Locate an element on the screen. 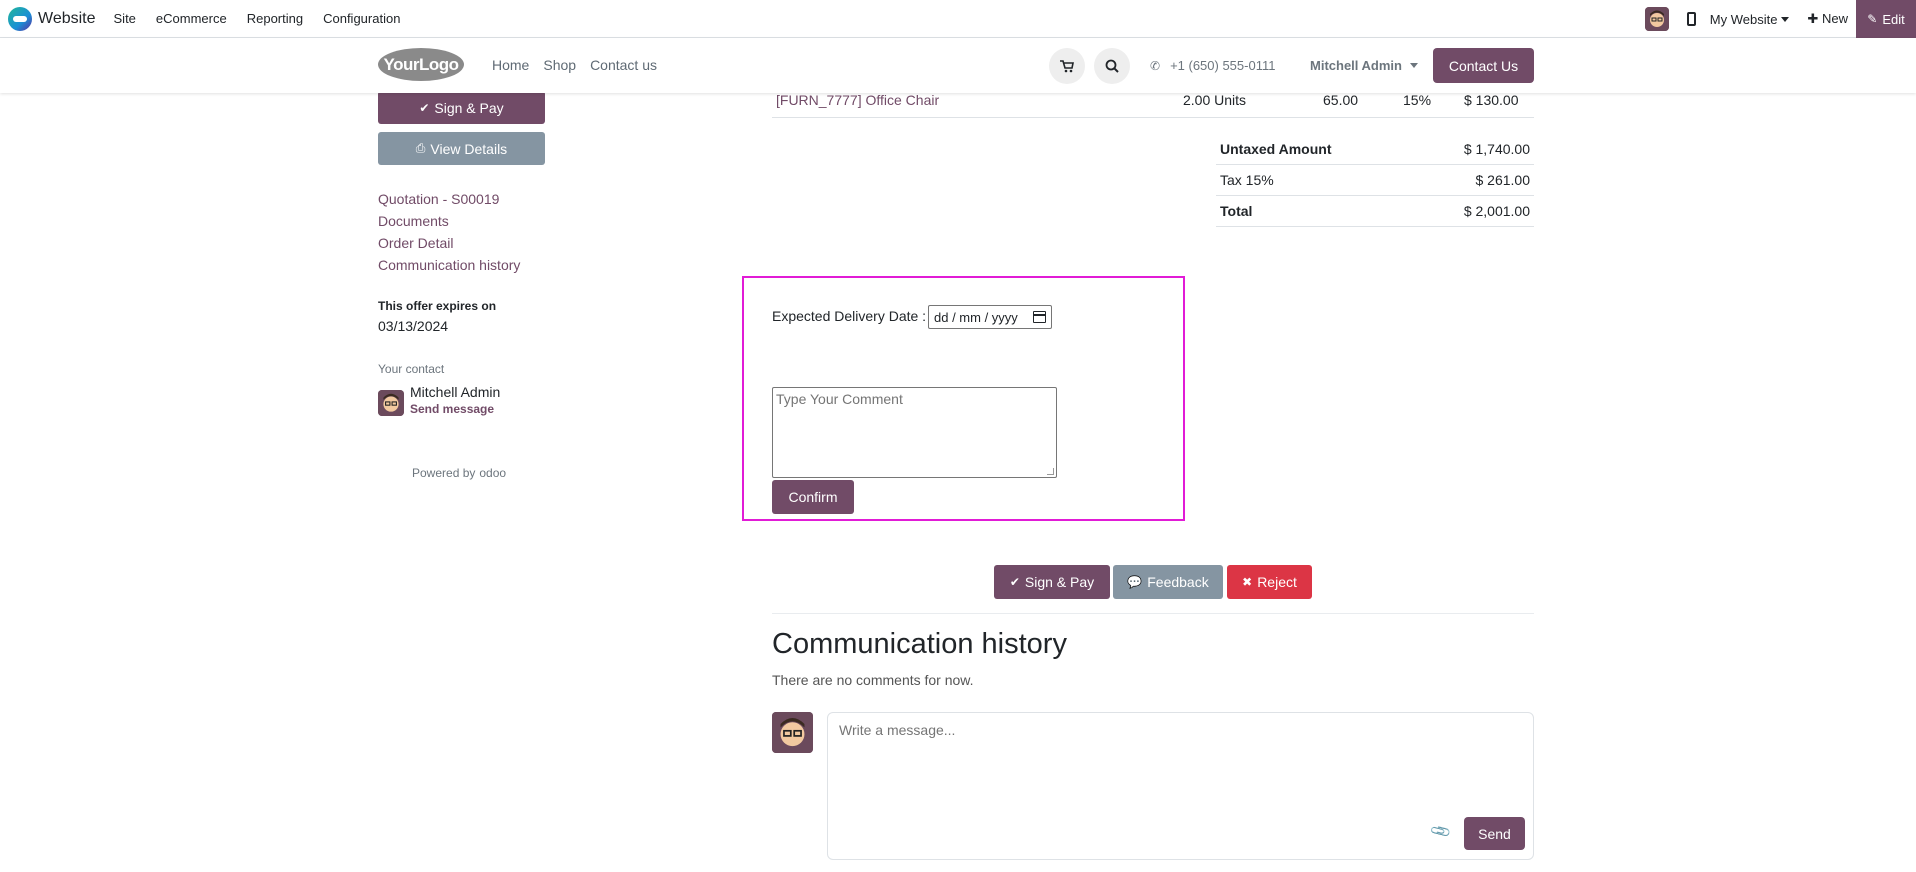 Image resolution: width=1916 pixels, height=872 pixels. communication-history-title: Communication history is located at coordinates (919, 644).